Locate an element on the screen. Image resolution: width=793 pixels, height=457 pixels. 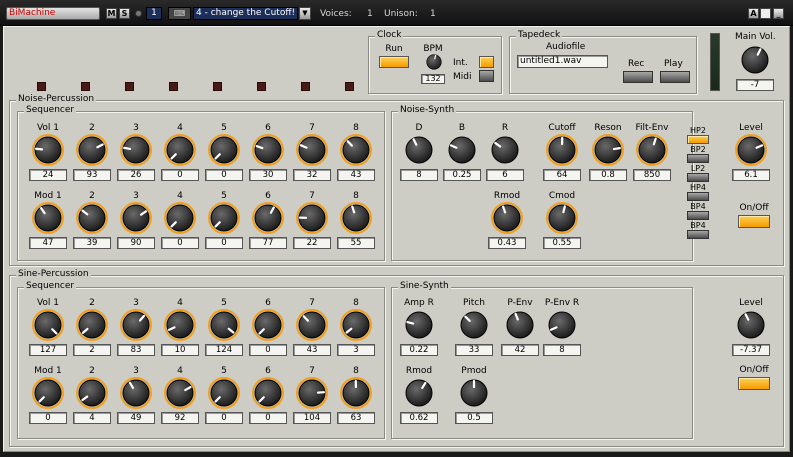
noise-vol-8-knob is located at coordinates (356, 150).